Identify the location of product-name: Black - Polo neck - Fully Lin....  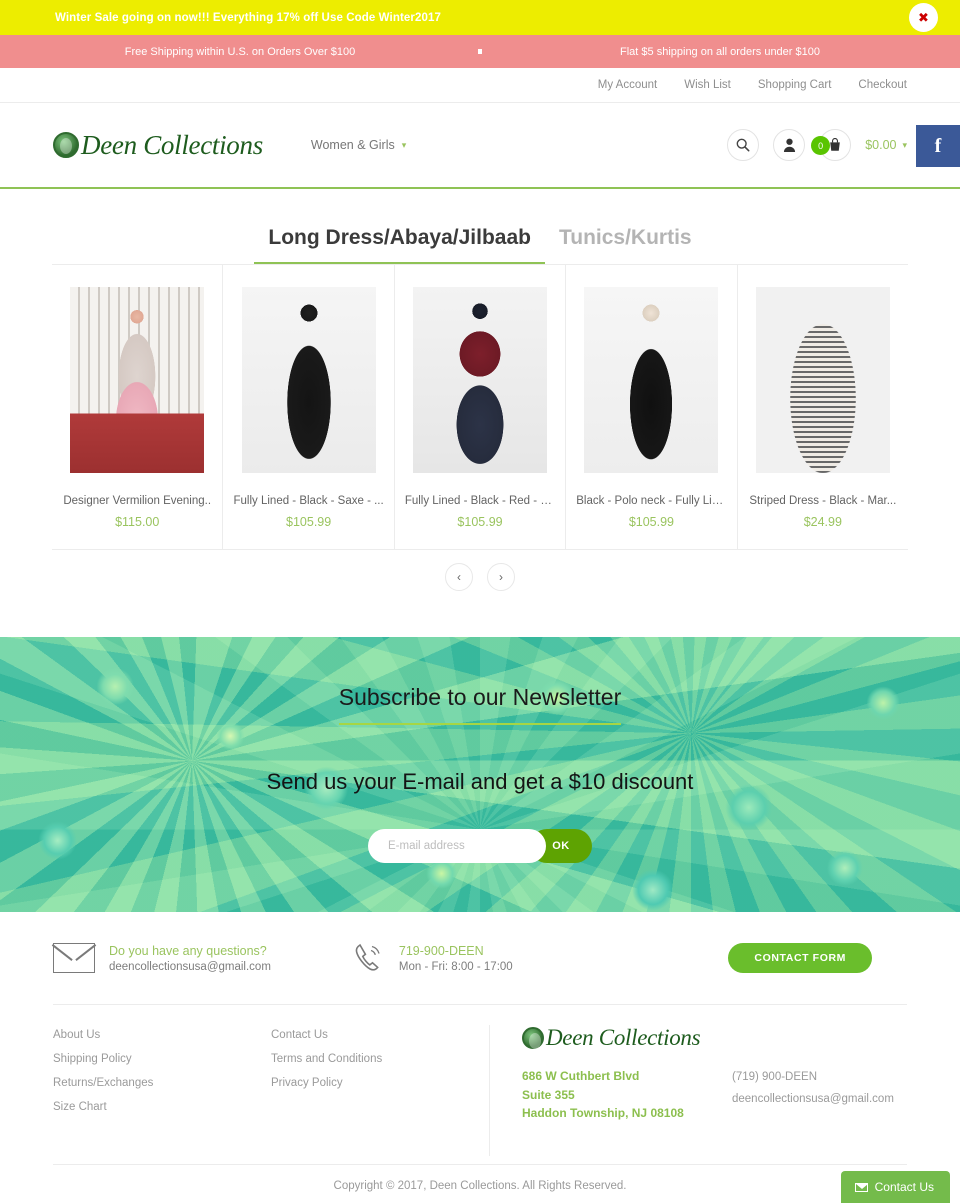
(651, 501).